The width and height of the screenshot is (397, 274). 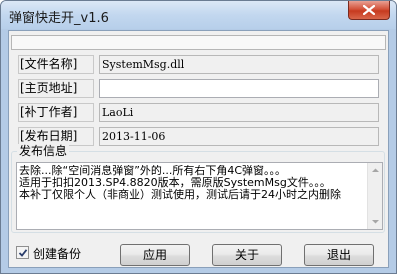 I want to click on close-button, so click(x=369, y=10).